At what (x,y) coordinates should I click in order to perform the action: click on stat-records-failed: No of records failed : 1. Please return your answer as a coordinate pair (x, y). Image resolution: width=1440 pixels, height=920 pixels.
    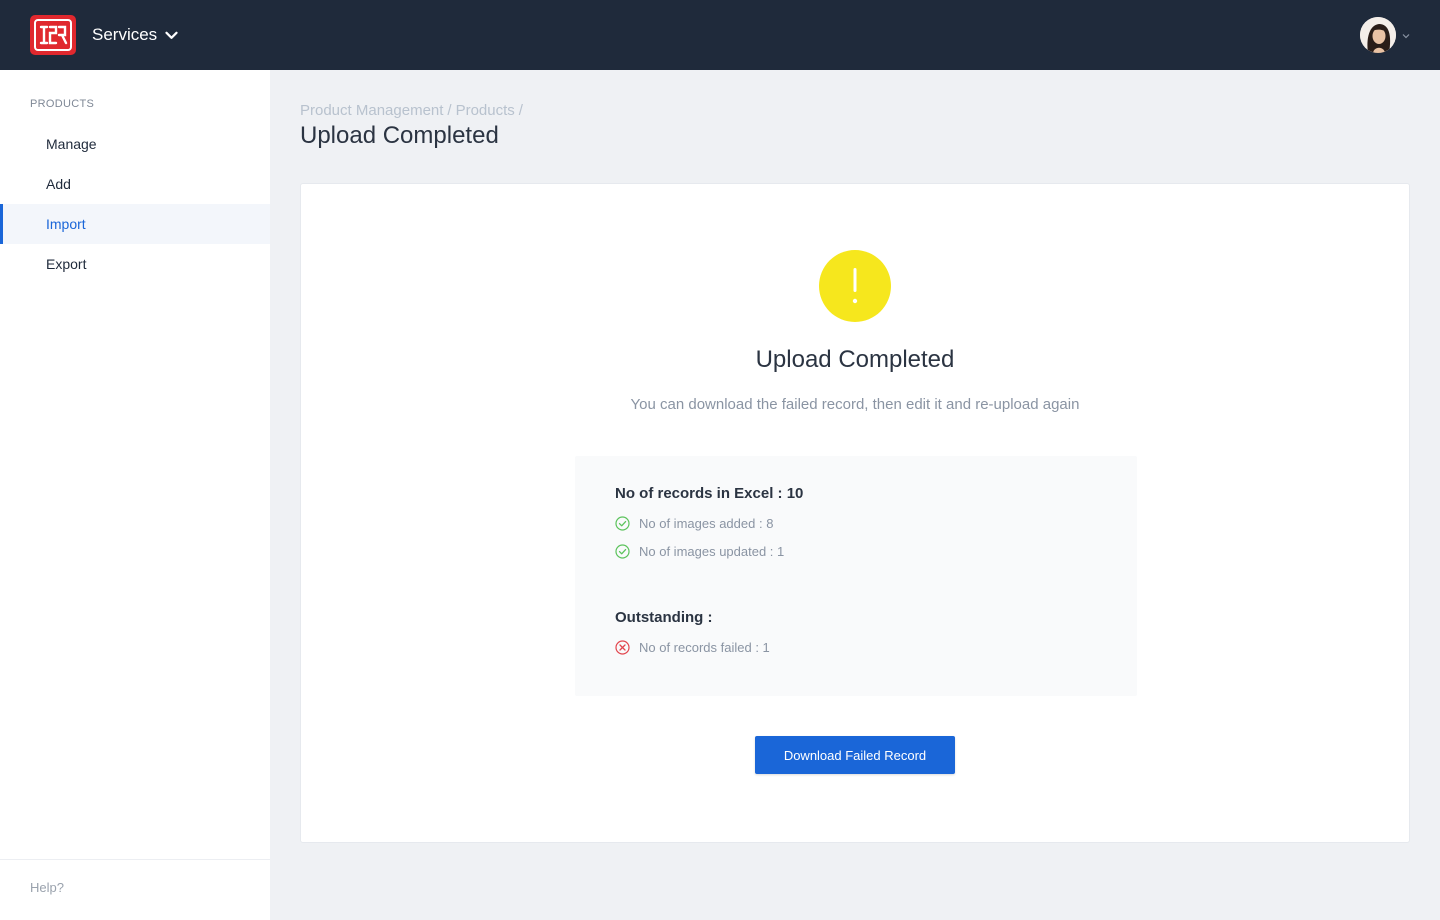
    Looking at the image, I should click on (692, 647).